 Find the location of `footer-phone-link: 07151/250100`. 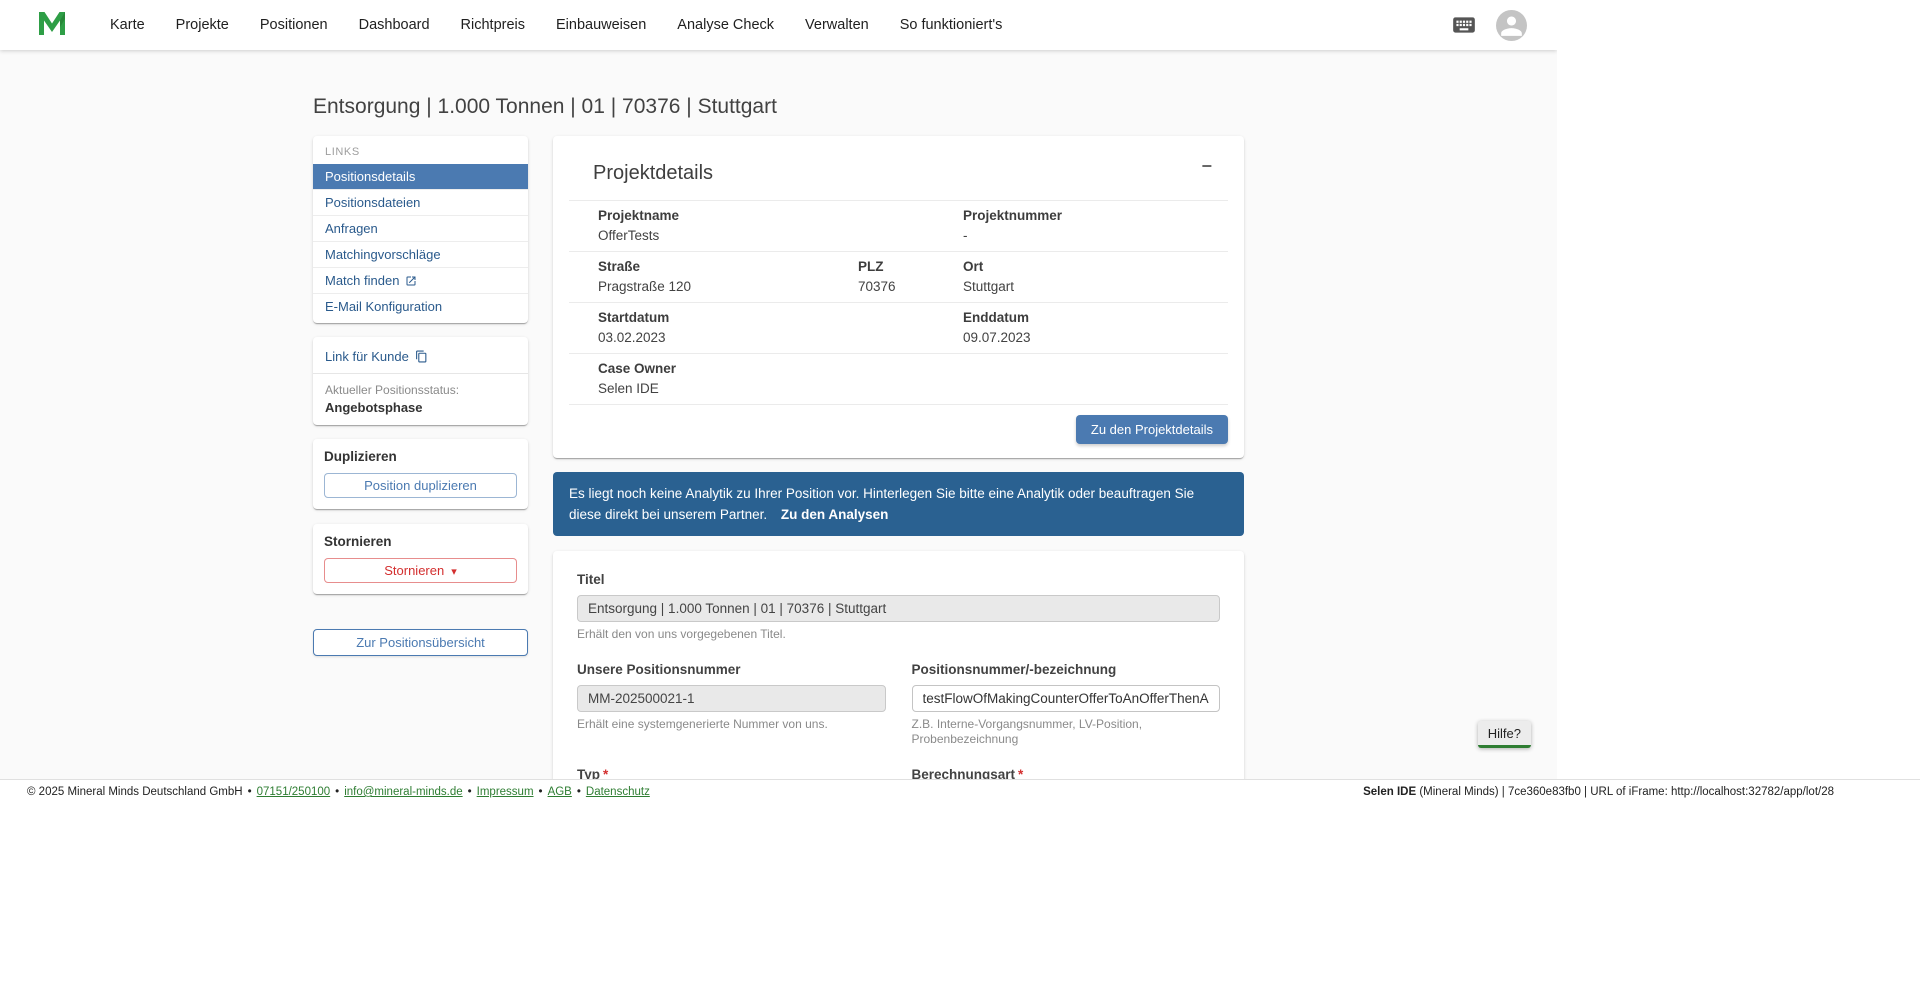

footer-phone-link: 07151/250100 is located at coordinates (294, 792).